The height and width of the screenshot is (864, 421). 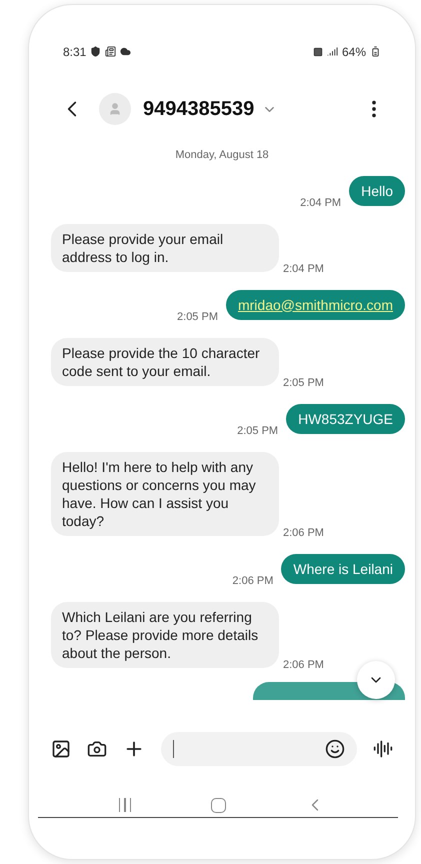 I want to click on voice-icon, so click(x=383, y=749).